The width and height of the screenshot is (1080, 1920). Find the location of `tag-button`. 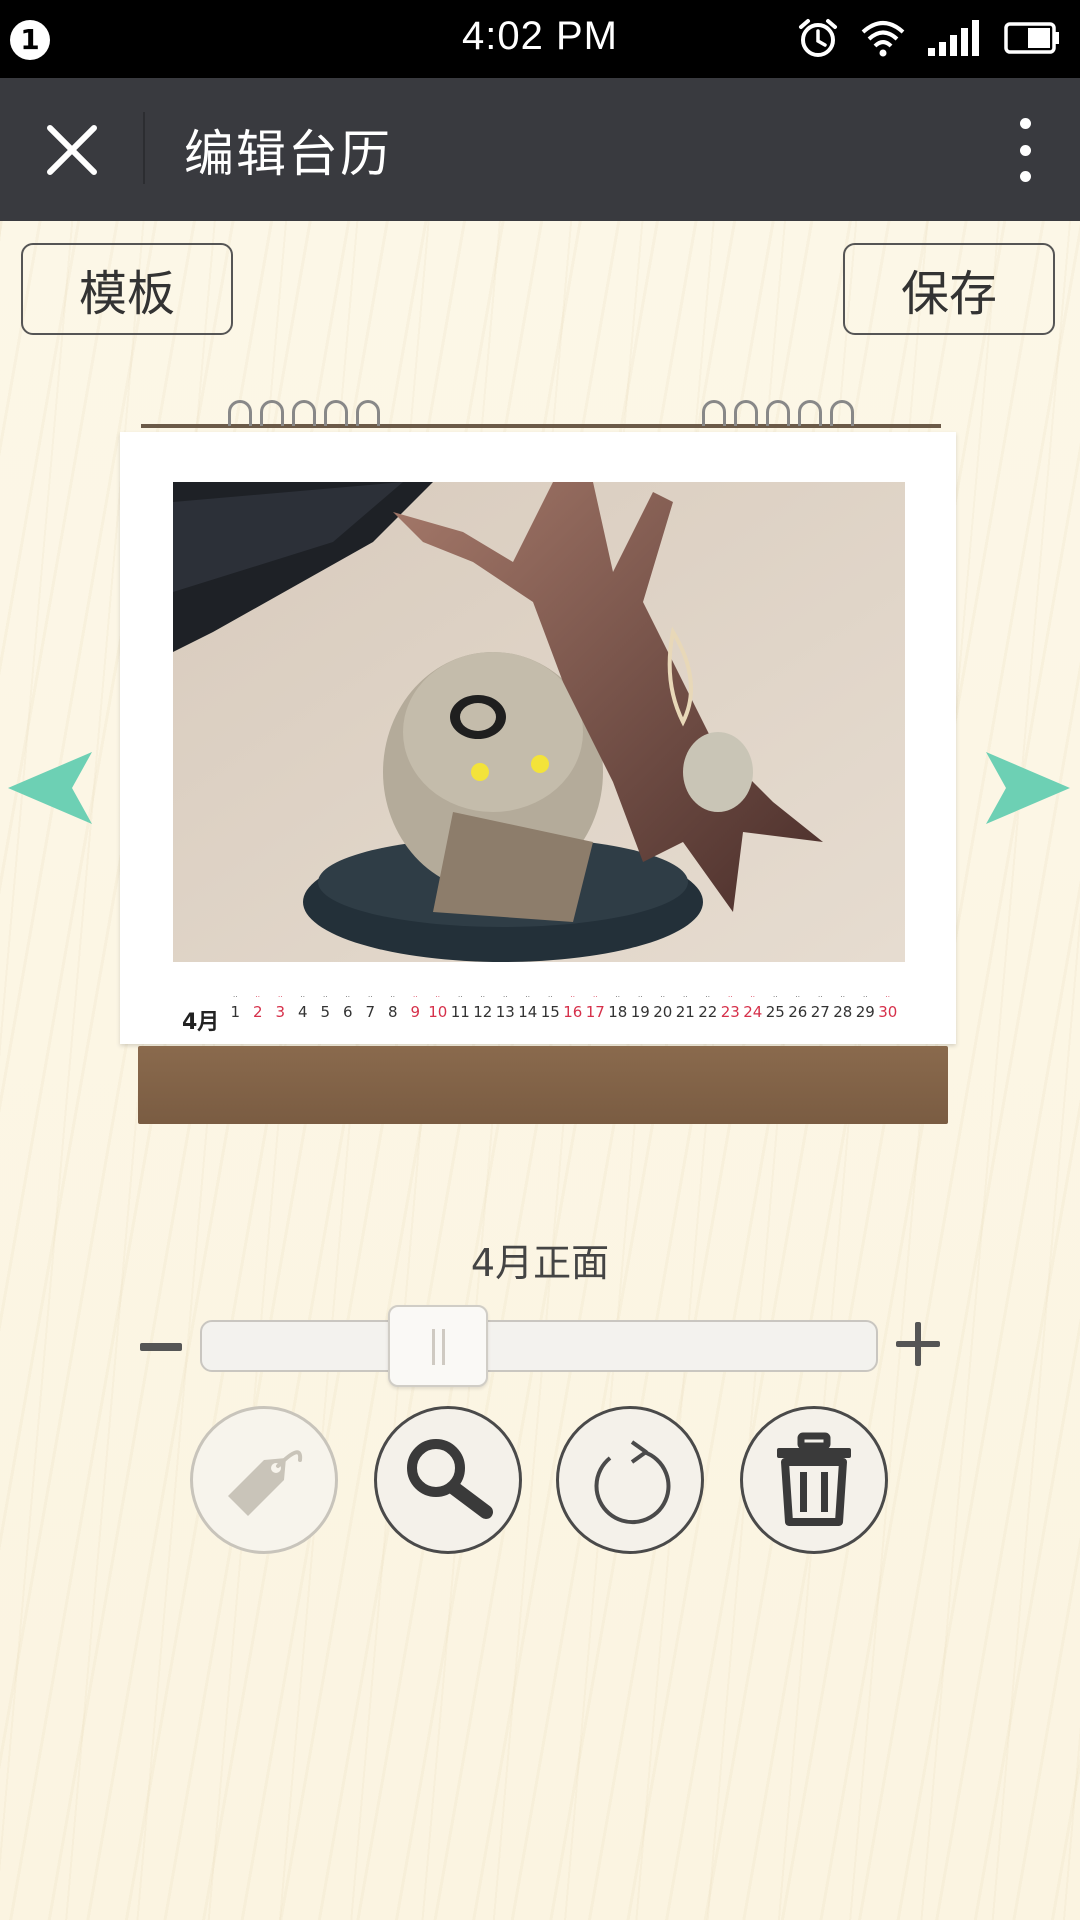

tag-button is located at coordinates (264, 1480).